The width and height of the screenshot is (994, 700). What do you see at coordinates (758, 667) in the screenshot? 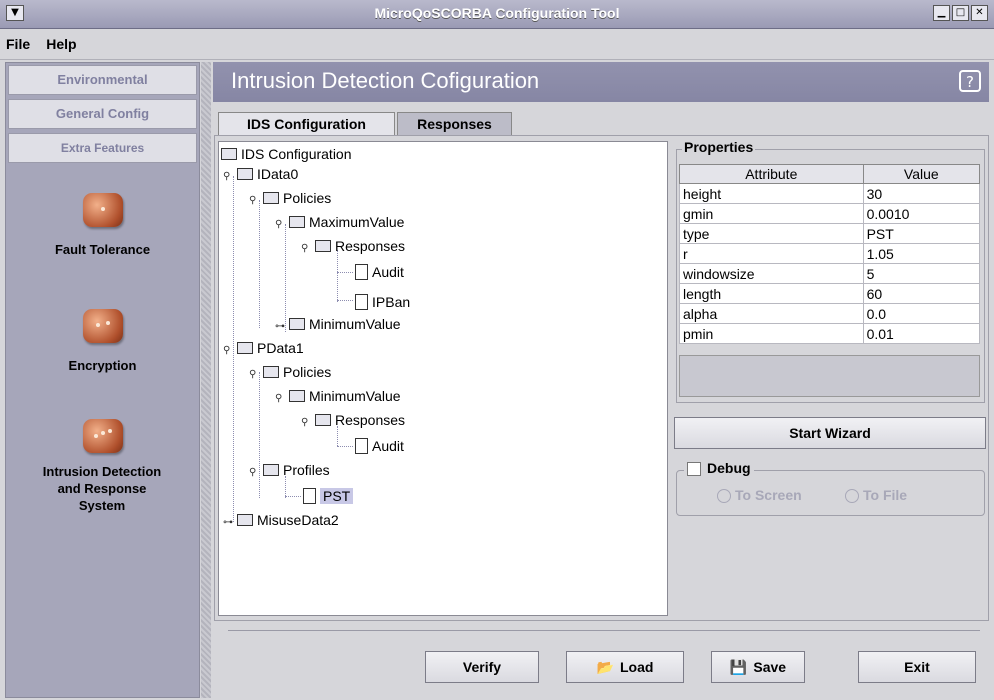
I see `save-button: 💾 Save` at bounding box center [758, 667].